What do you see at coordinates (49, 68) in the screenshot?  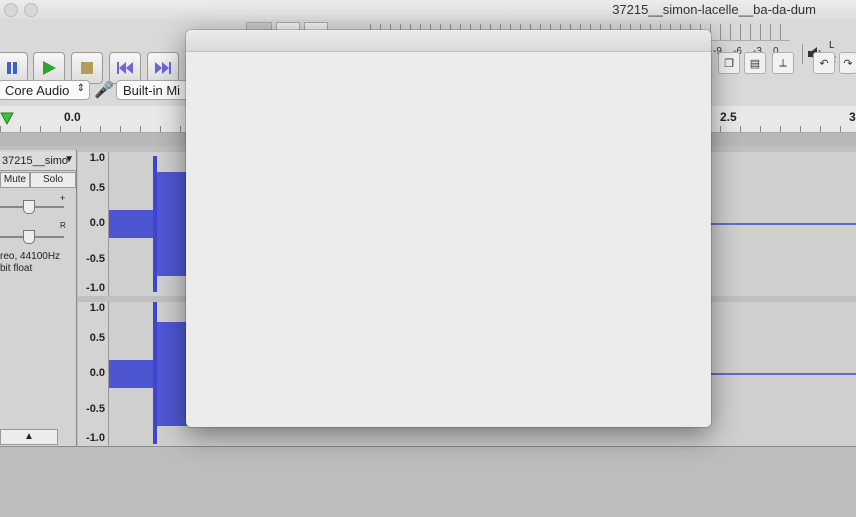 I see `play-icon` at bounding box center [49, 68].